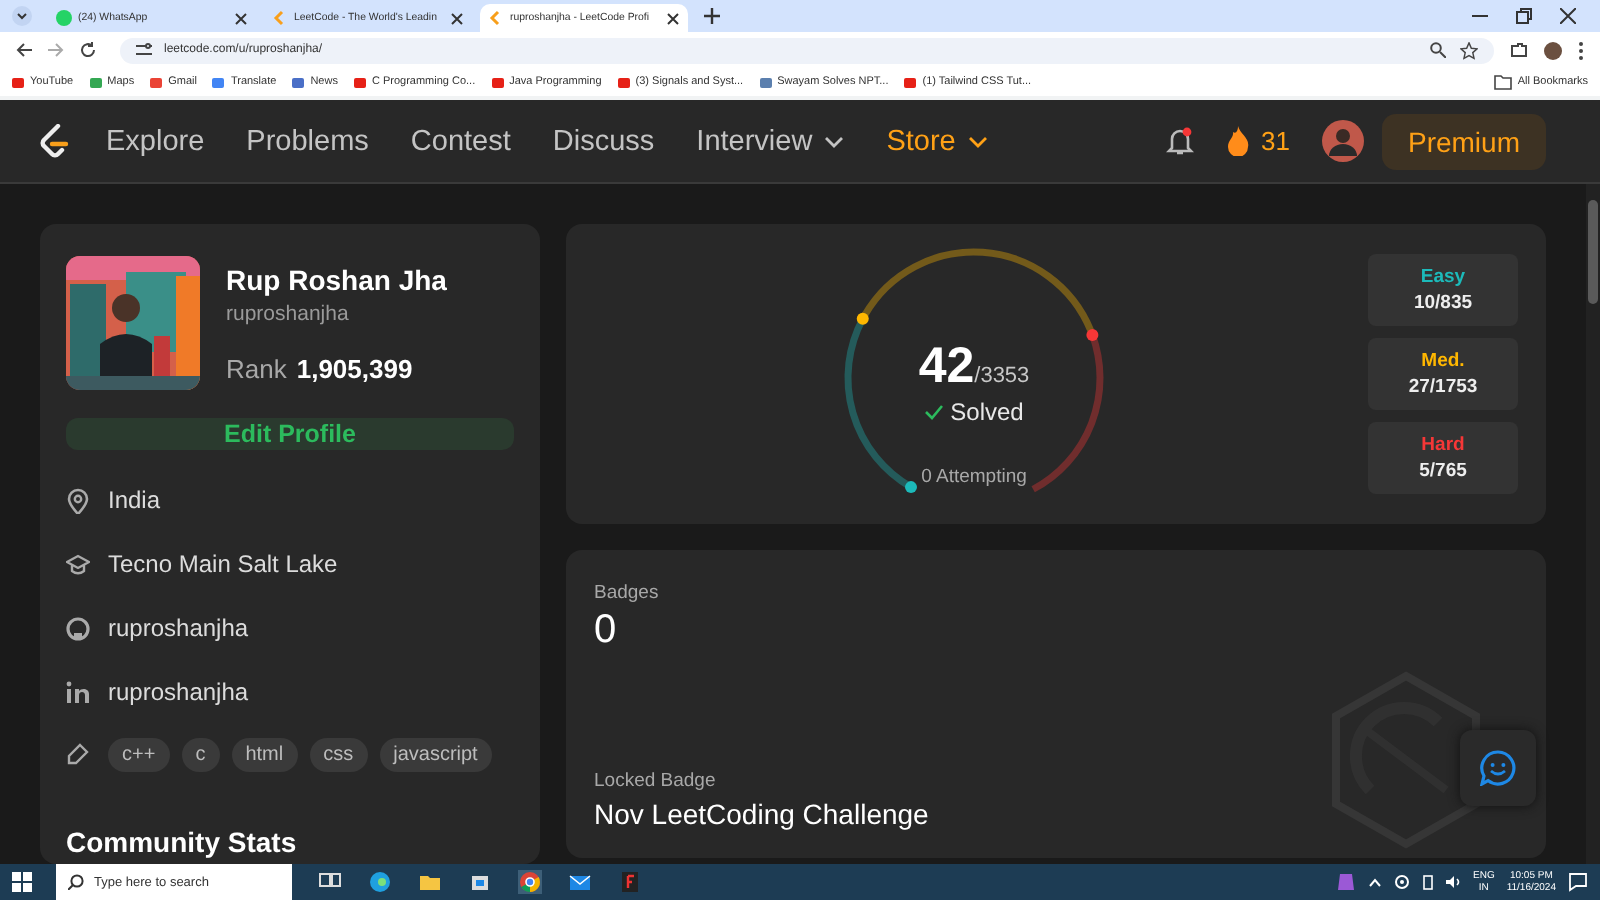 The height and width of the screenshot is (900, 1600). I want to click on locked-badge-label: Locked Badge, so click(656, 781).